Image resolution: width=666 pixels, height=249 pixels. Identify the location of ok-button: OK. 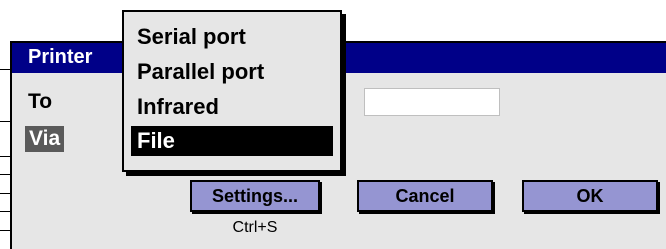
(590, 196).